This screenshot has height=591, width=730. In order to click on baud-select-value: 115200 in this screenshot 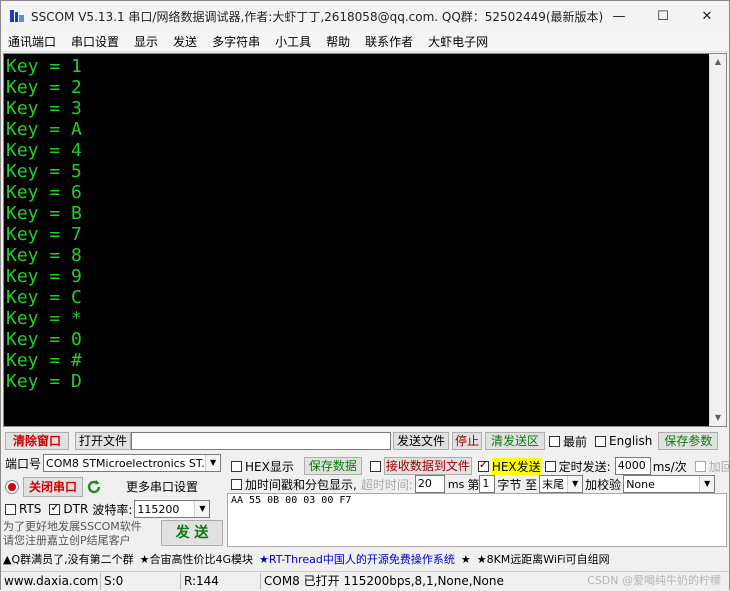, I will do `click(158, 509)`.